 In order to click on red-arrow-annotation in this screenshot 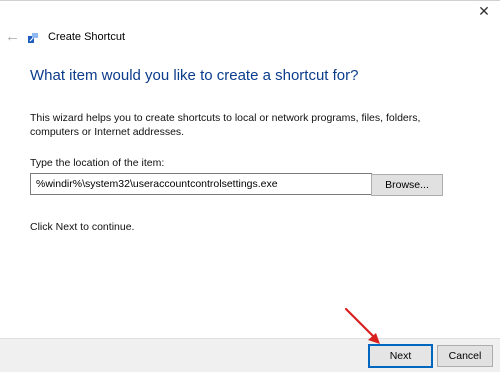, I will do `click(362, 325)`.